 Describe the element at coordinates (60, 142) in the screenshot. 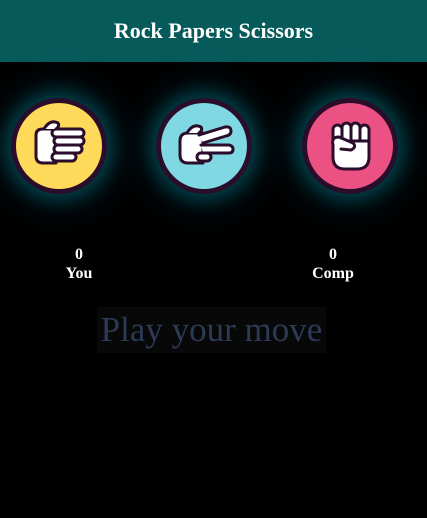

I see `hand-paper-icon` at that location.